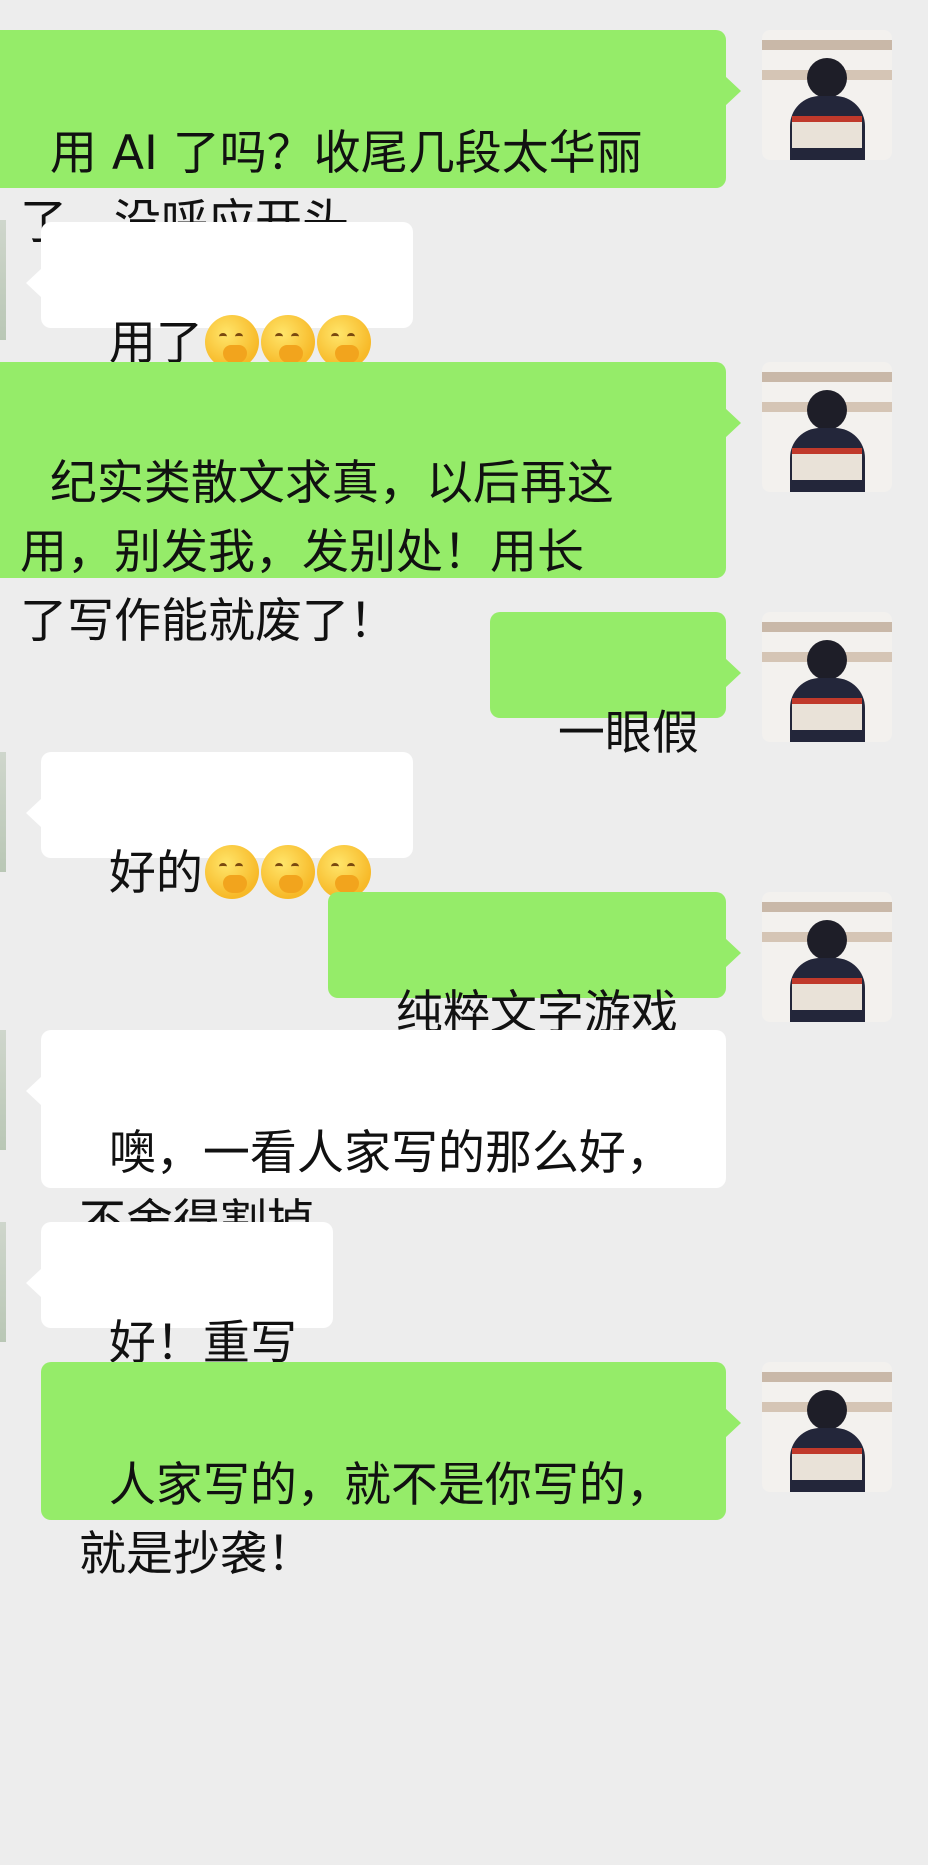 Image resolution: width=928 pixels, height=1865 pixels. I want to click on message-bubble-outgoing: 一眼假, so click(615, 686).